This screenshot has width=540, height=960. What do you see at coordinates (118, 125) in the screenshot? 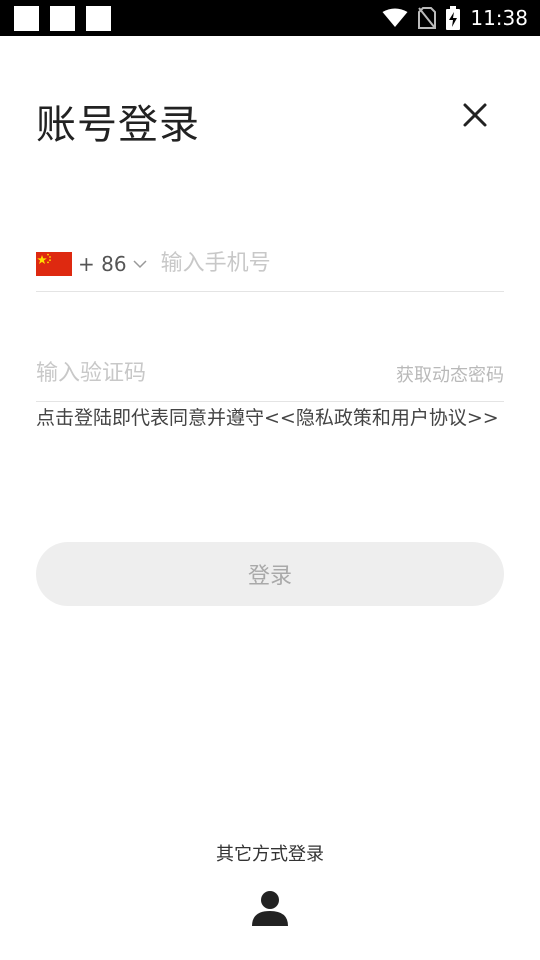
I see `page-title: 账号登录` at bounding box center [118, 125].